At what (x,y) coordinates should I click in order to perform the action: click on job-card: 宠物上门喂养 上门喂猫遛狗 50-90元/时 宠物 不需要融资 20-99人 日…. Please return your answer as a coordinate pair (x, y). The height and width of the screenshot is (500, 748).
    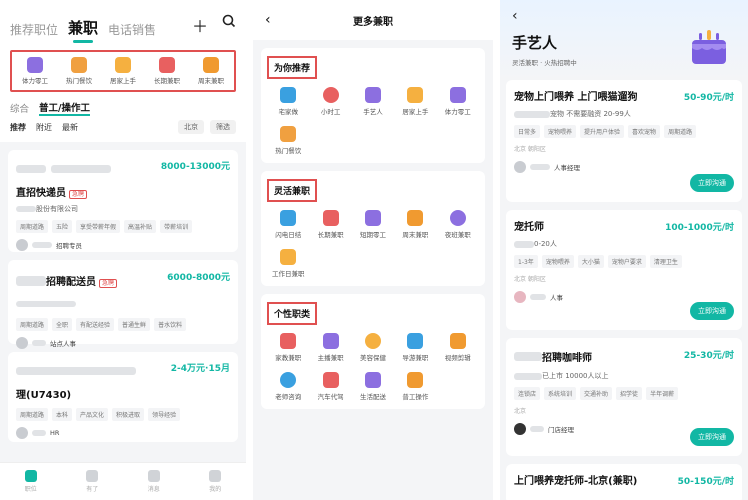
    Looking at the image, I should click on (624, 141).